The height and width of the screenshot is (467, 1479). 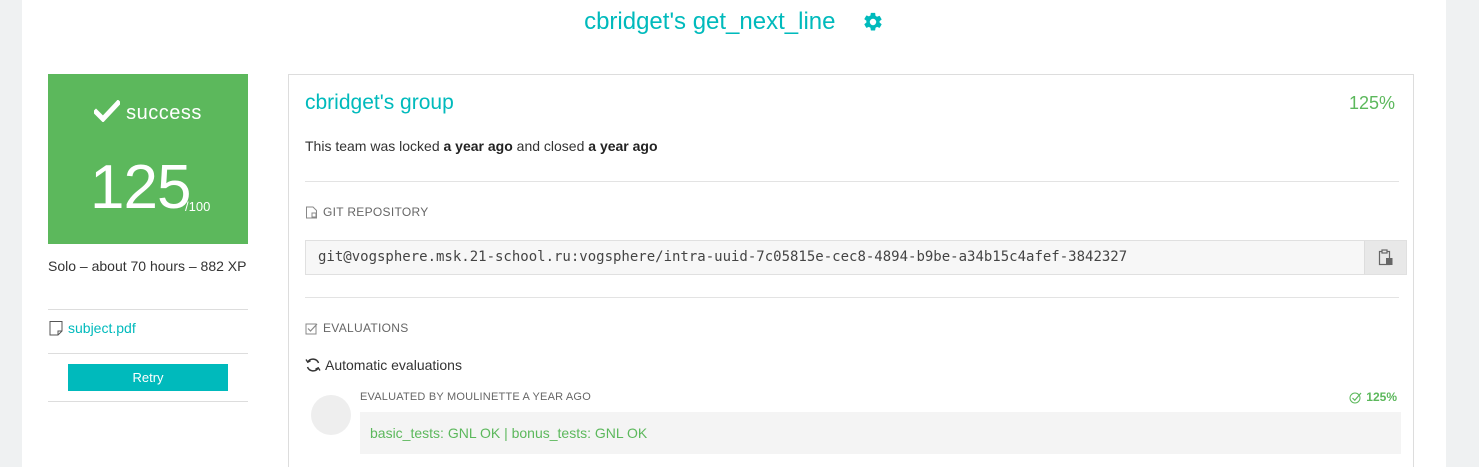 I want to click on project-meta: Solo – about 70 hours – 882 XP, so click(x=147, y=266).